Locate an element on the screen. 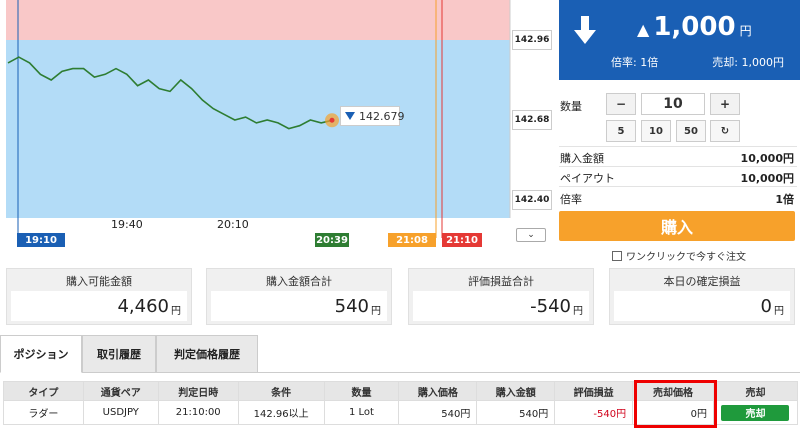  sell-button: 売却 is located at coordinates (755, 412).